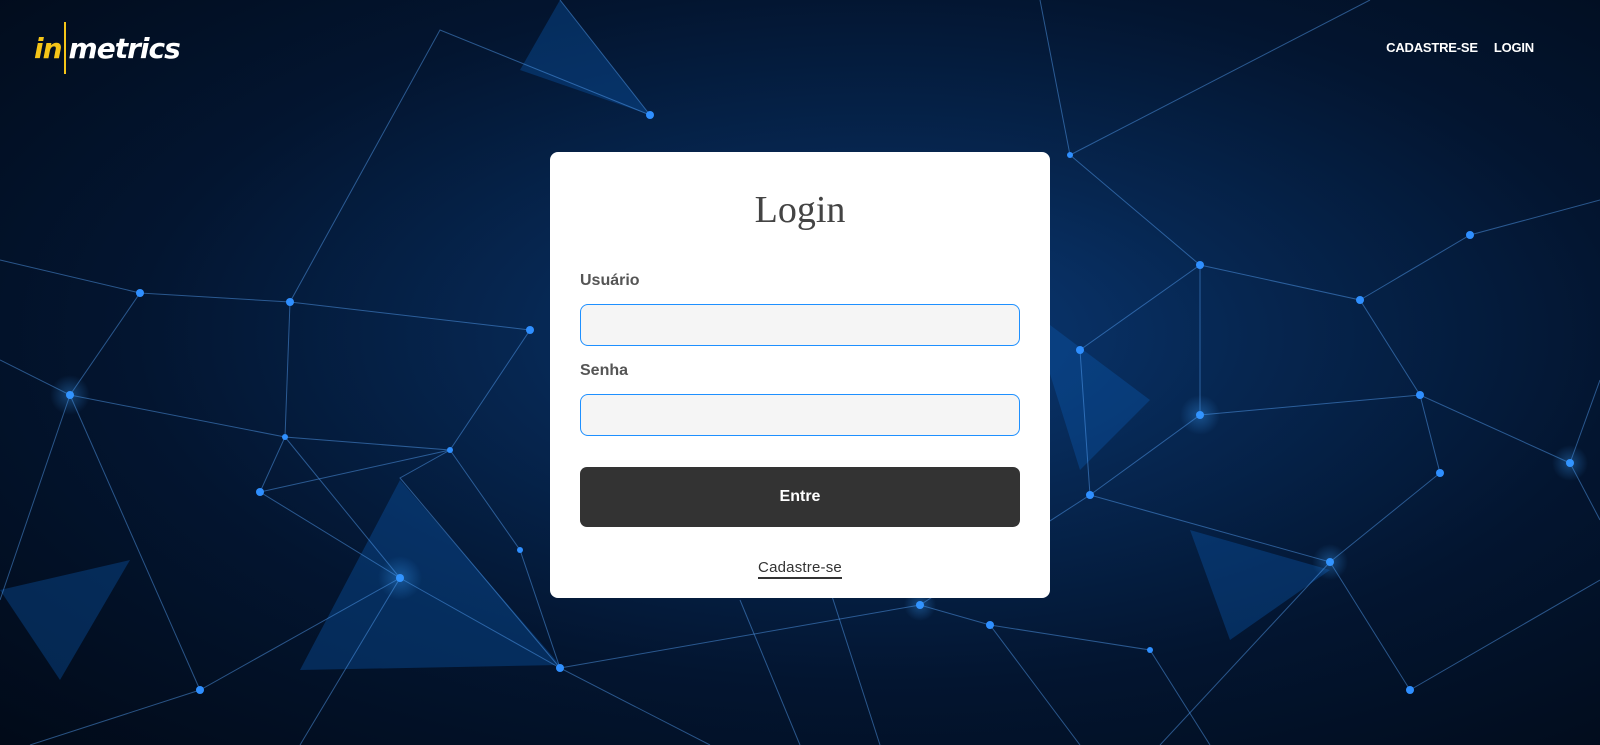 The width and height of the screenshot is (1600, 745). Describe the element at coordinates (1514, 47) in the screenshot. I see `nav-login-link: LOGIN` at that location.